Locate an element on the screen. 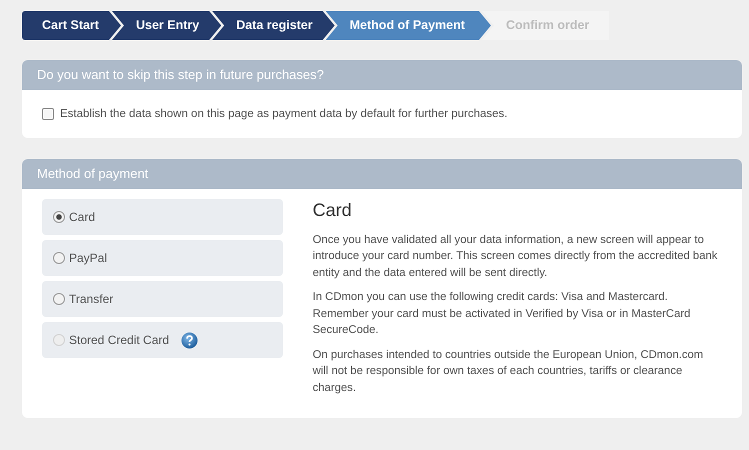 Image resolution: width=749 pixels, height=450 pixels. progress-step: Cart Start is located at coordinates (71, 25).